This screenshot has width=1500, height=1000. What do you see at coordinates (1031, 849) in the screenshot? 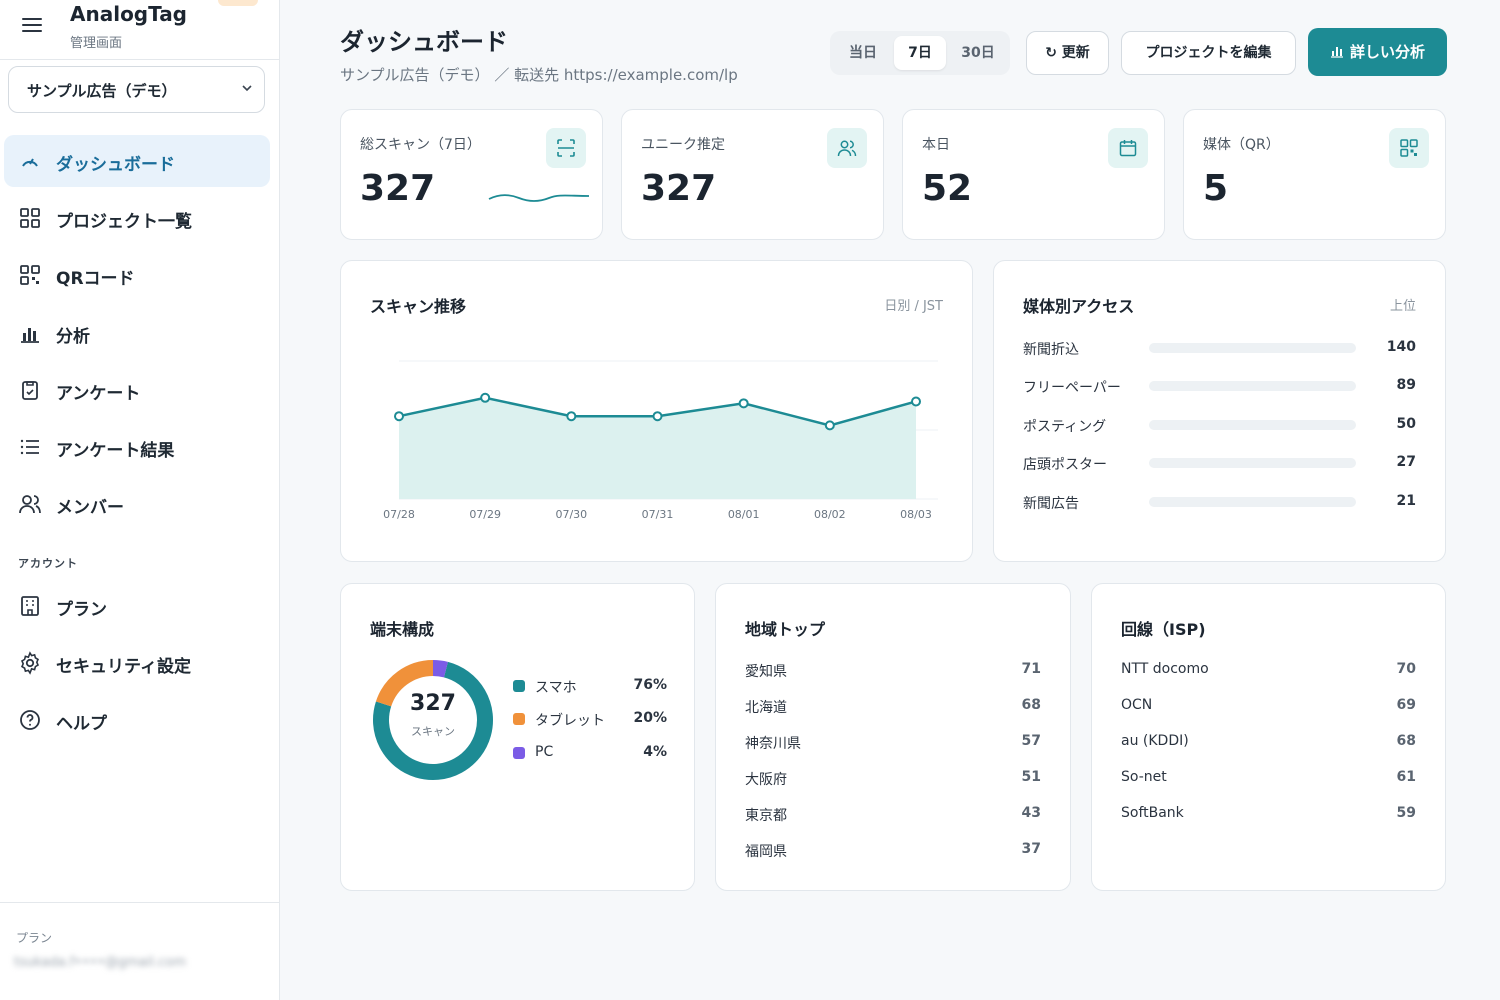
I see `region-row-value: 37` at bounding box center [1031, 849].